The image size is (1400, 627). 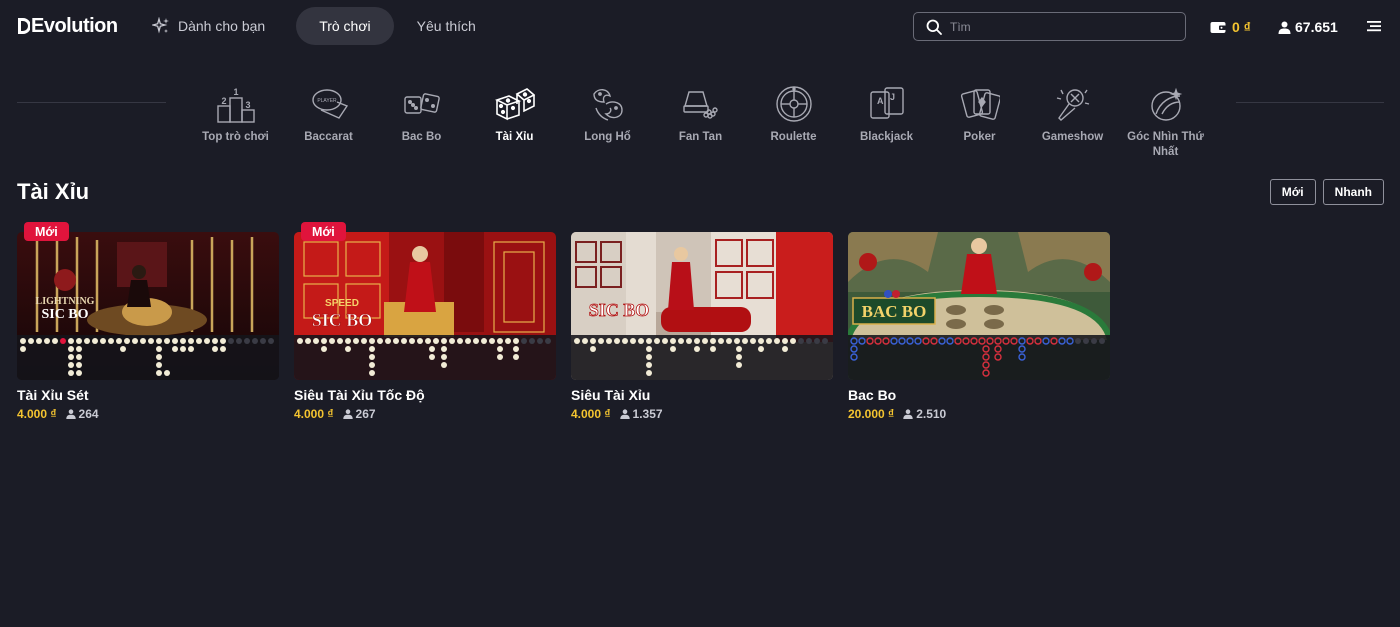 I want to click on search-box, so click(x=1049, y=26).